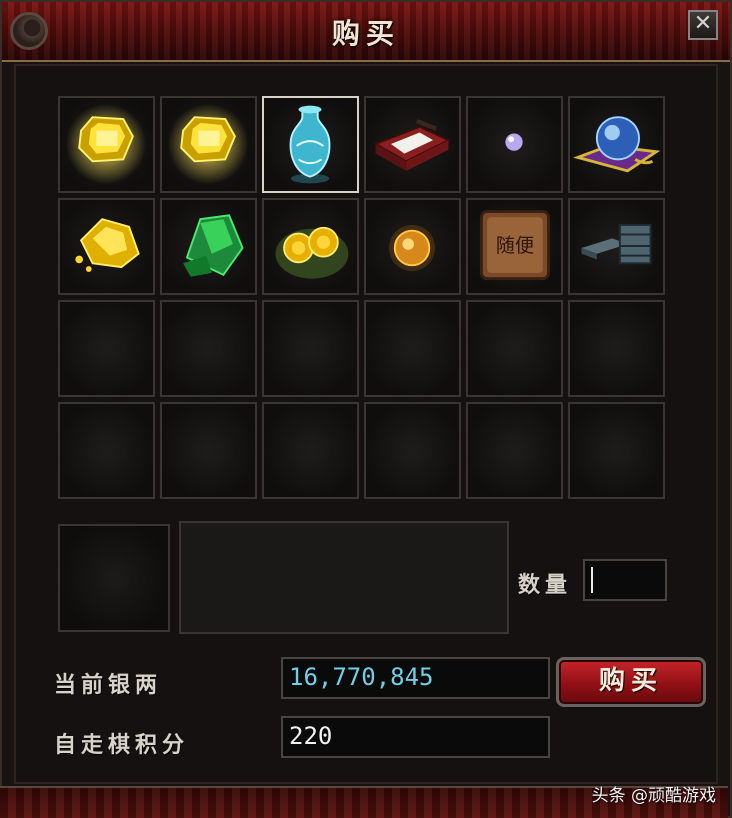 Image resolution: width=732 pixels, height=818 pixels. I want to click on books-icon, so click(616, 244).